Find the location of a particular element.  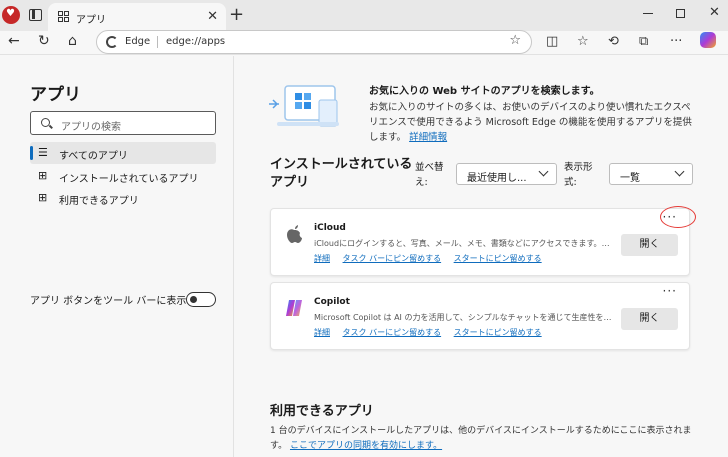

apple-icon is located at coordinates (294, 234).